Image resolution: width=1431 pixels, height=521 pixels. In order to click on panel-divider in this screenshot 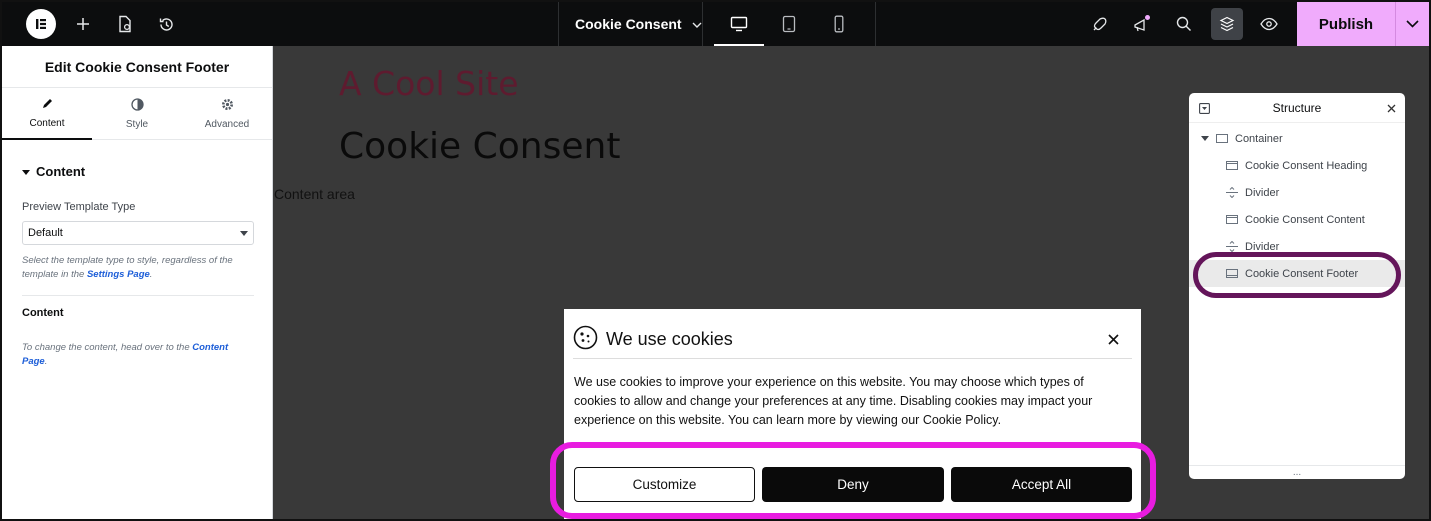, I will do `click(138, 295)`.